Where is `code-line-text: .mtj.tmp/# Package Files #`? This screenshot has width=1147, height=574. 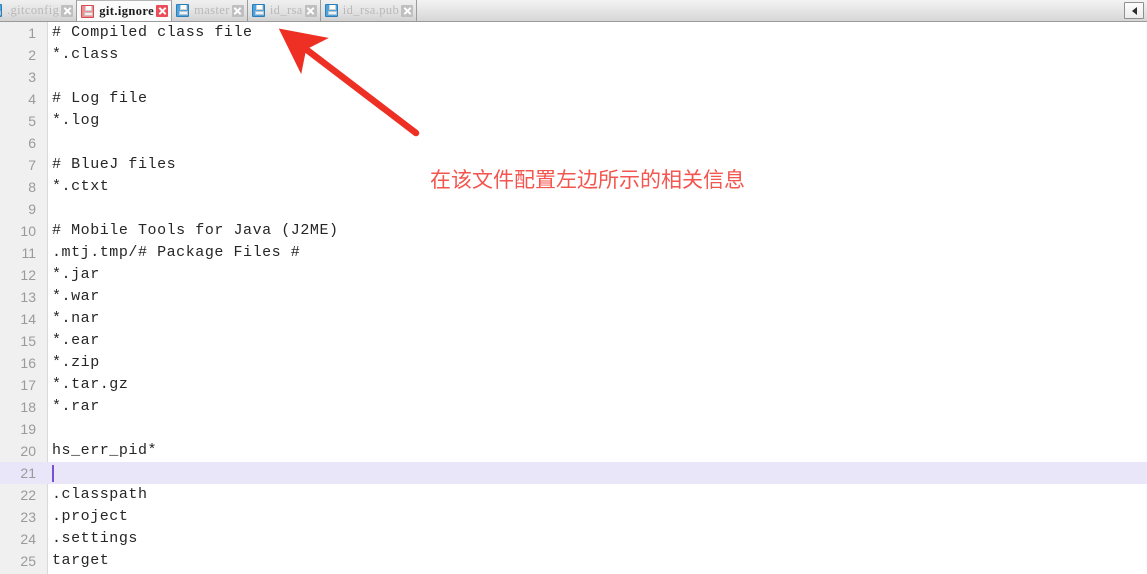 code-line-text: .mtj.tmp/# Package Files # is located at coordinates (176, 252).